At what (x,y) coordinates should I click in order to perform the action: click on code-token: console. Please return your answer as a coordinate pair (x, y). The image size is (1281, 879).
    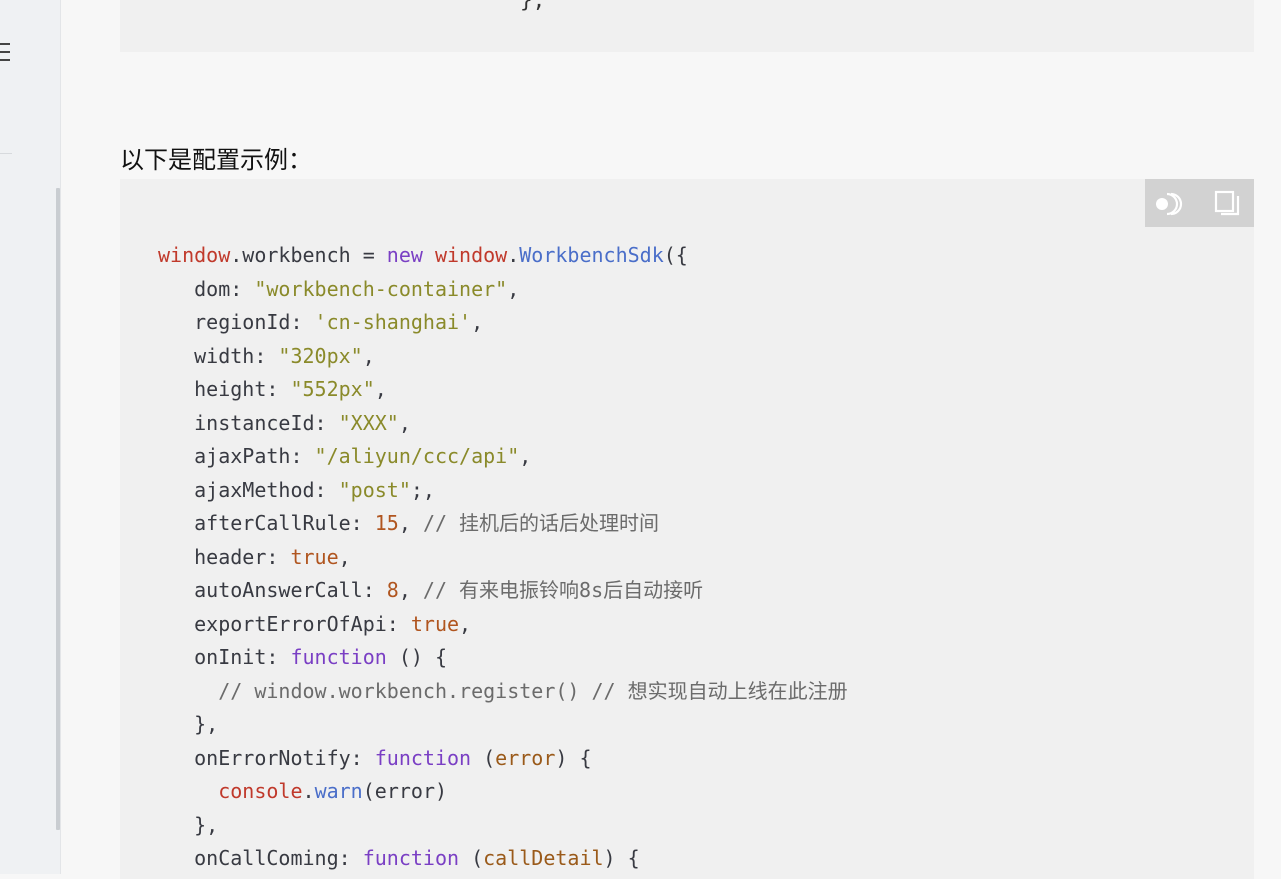
    Looking at the image, I should click on (260, 791).